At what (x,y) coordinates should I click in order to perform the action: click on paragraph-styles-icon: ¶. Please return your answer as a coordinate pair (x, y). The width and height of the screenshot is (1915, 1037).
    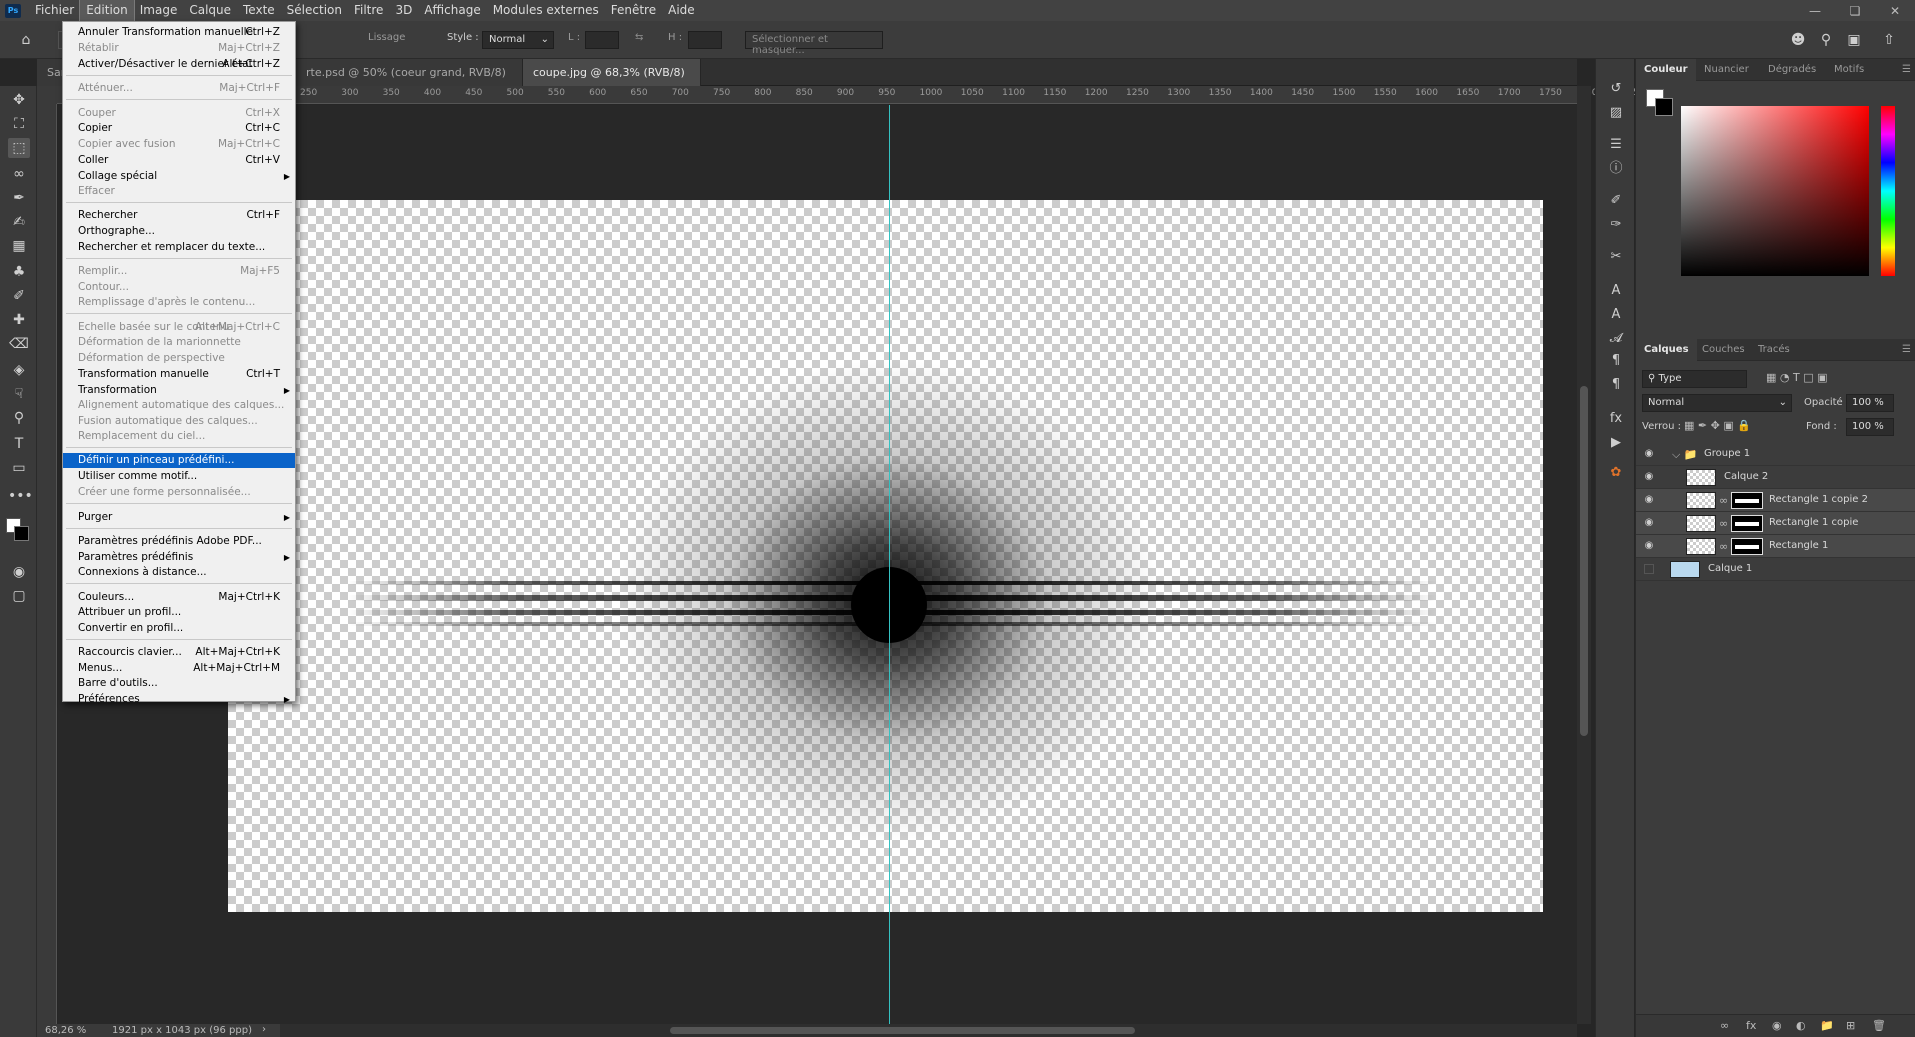
    Looking at the image, I should click on (1616, 385).